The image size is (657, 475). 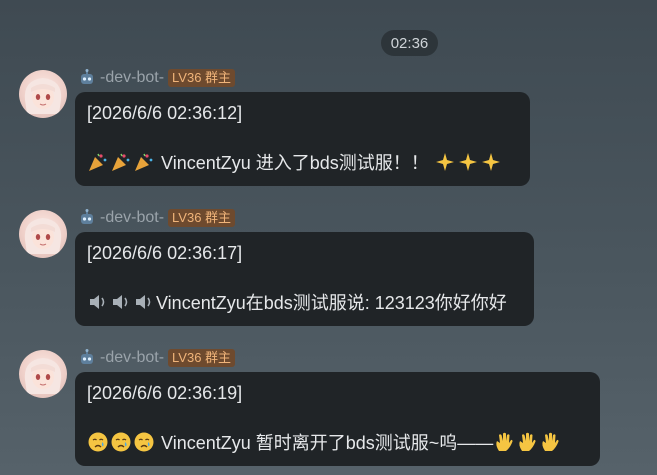 I want to click on message-body-line: VincentZyu 暂时离开了bds测试服~呜——, so click(x=337, y=443).